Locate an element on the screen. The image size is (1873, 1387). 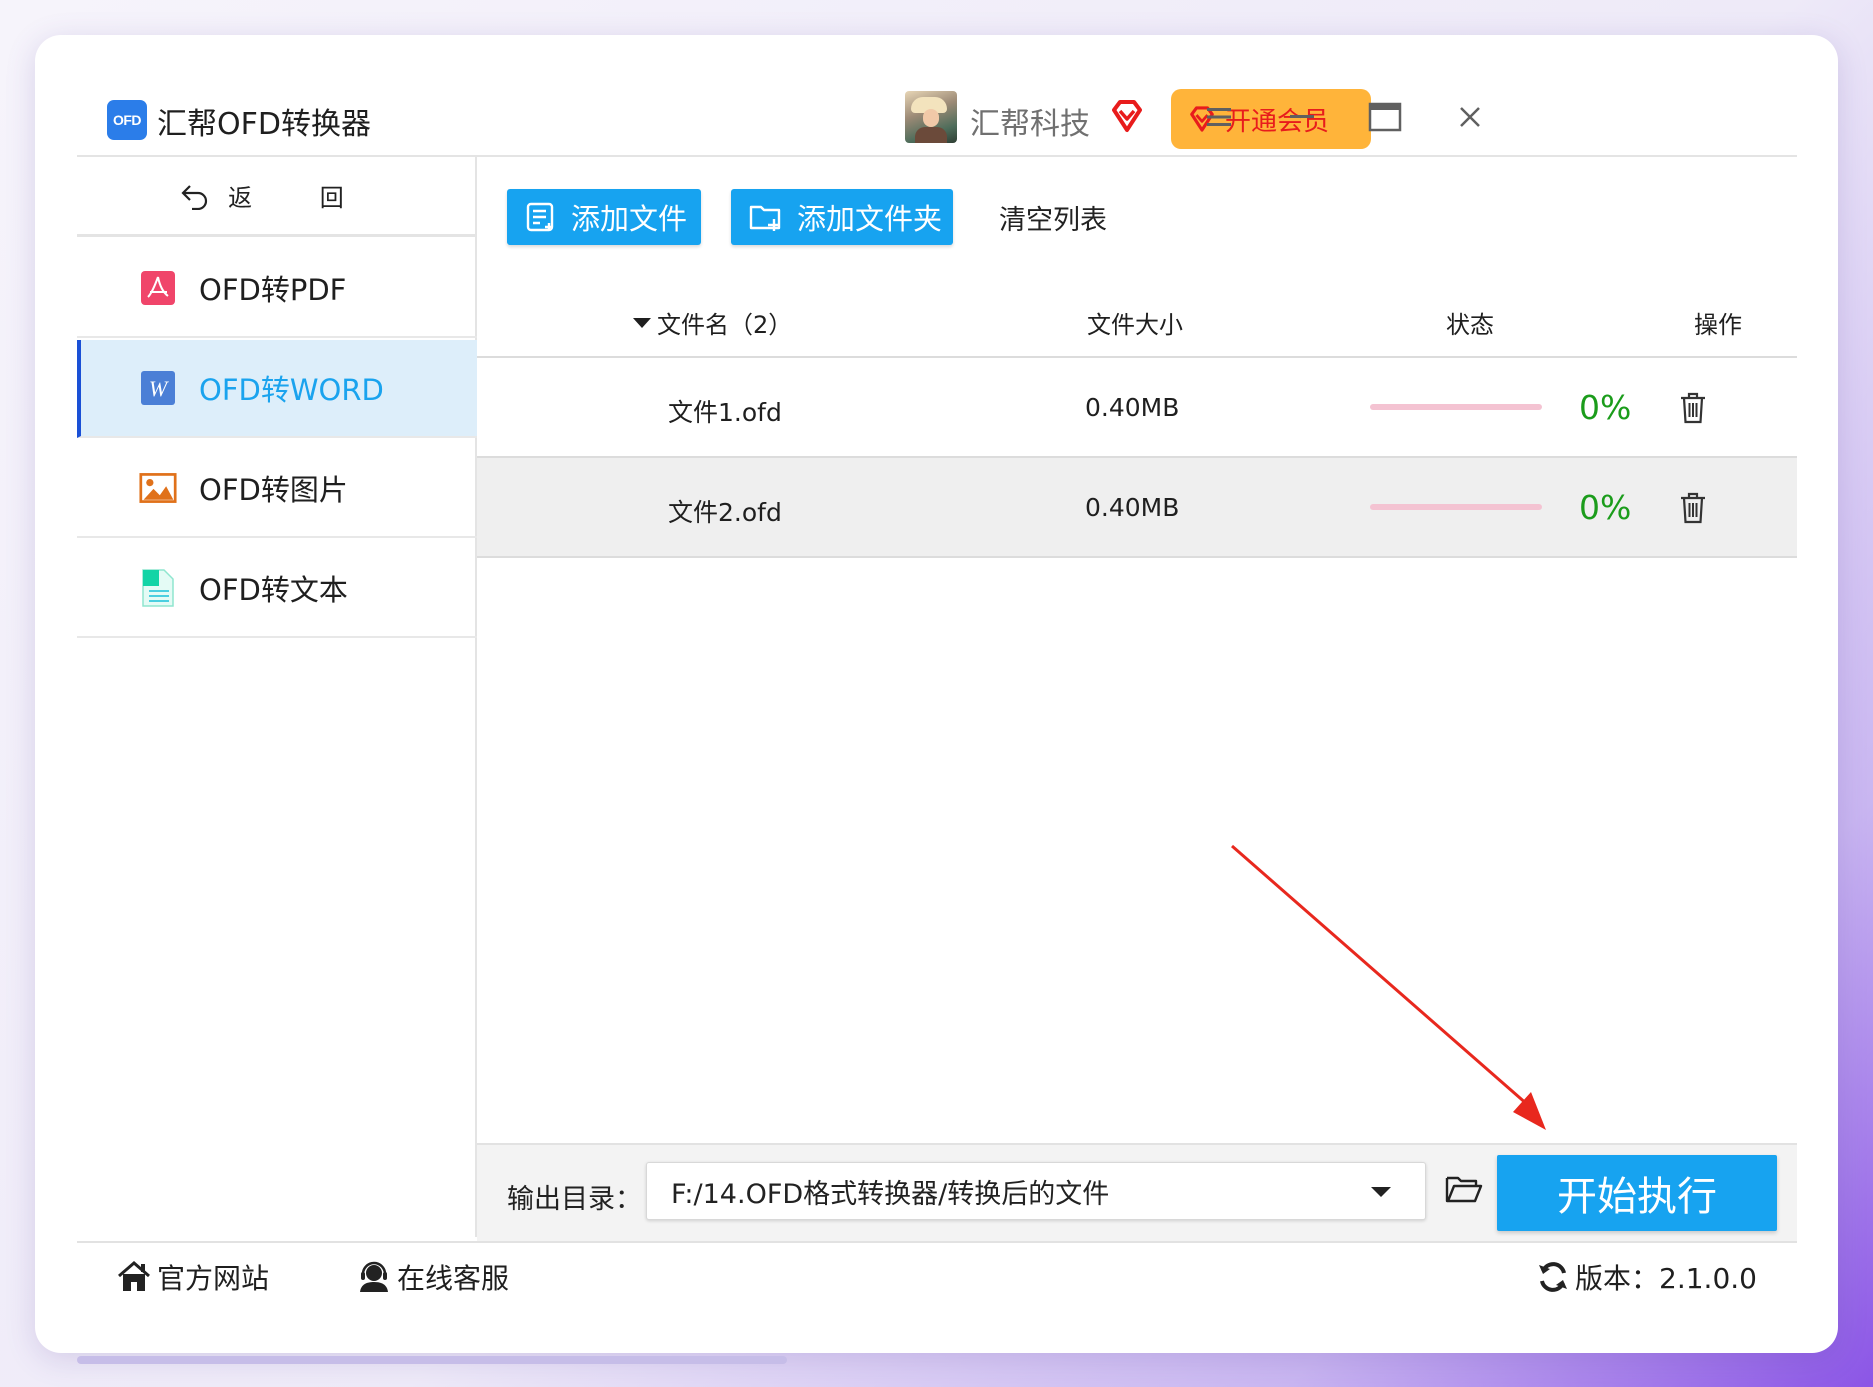
pdf-icon is located at coordinates (158, 288).